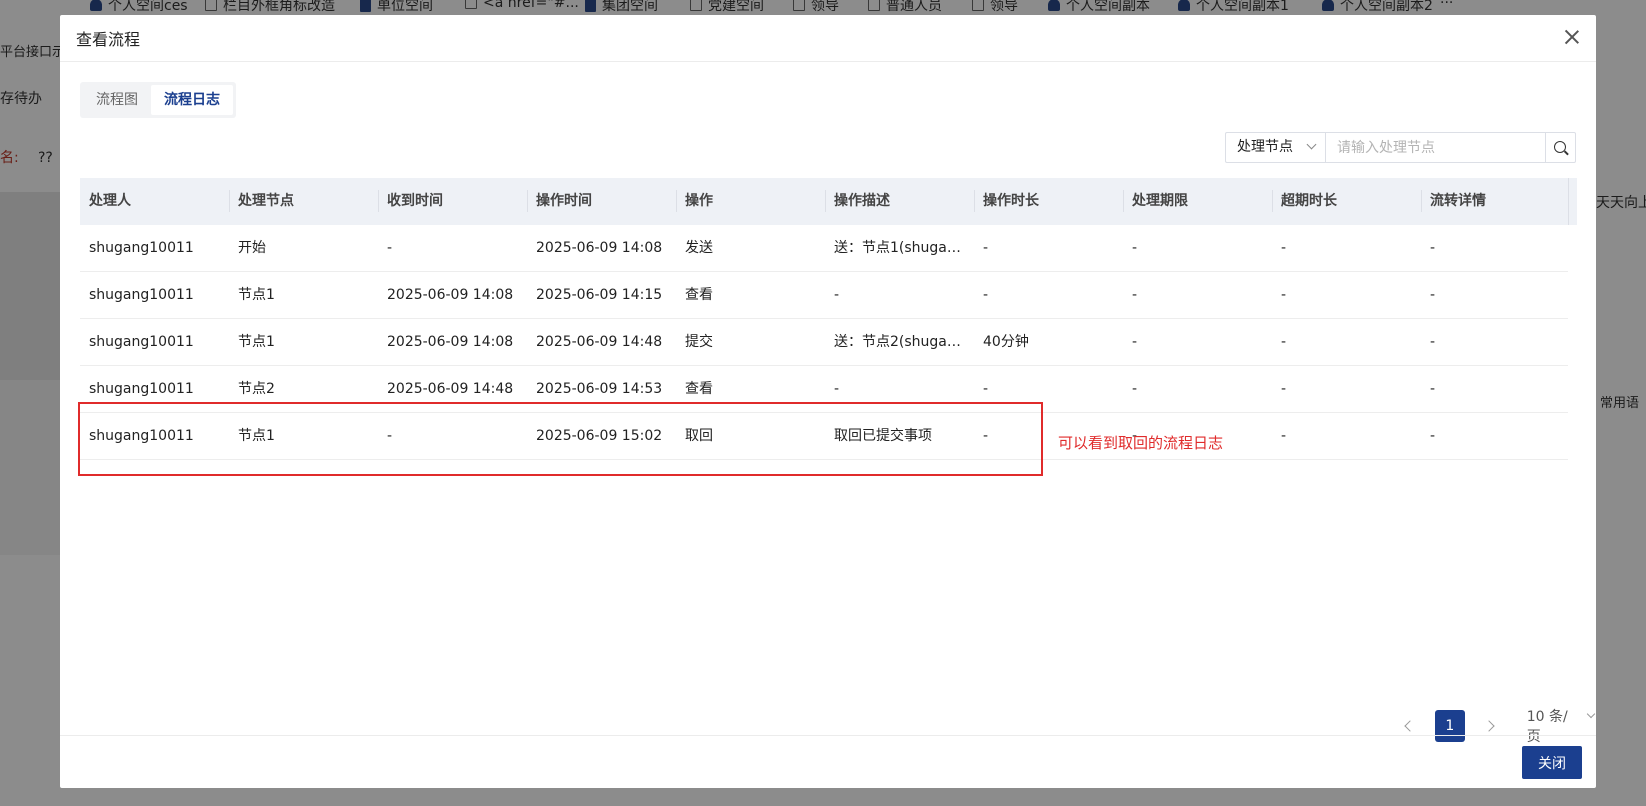 The height and width of the screenshot is (806, 1646). Describe the element at coordinates (192, 100) in the screenshot. I see `tab-process-log: 流程日志` at that location.